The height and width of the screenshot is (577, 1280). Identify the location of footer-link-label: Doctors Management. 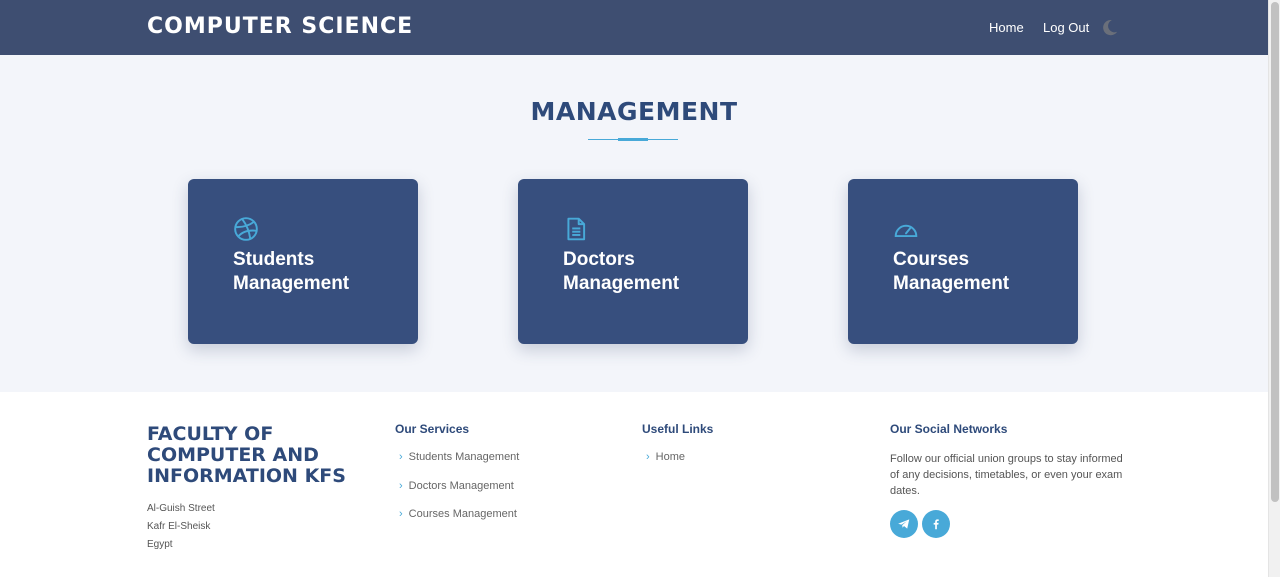
(461, 486).